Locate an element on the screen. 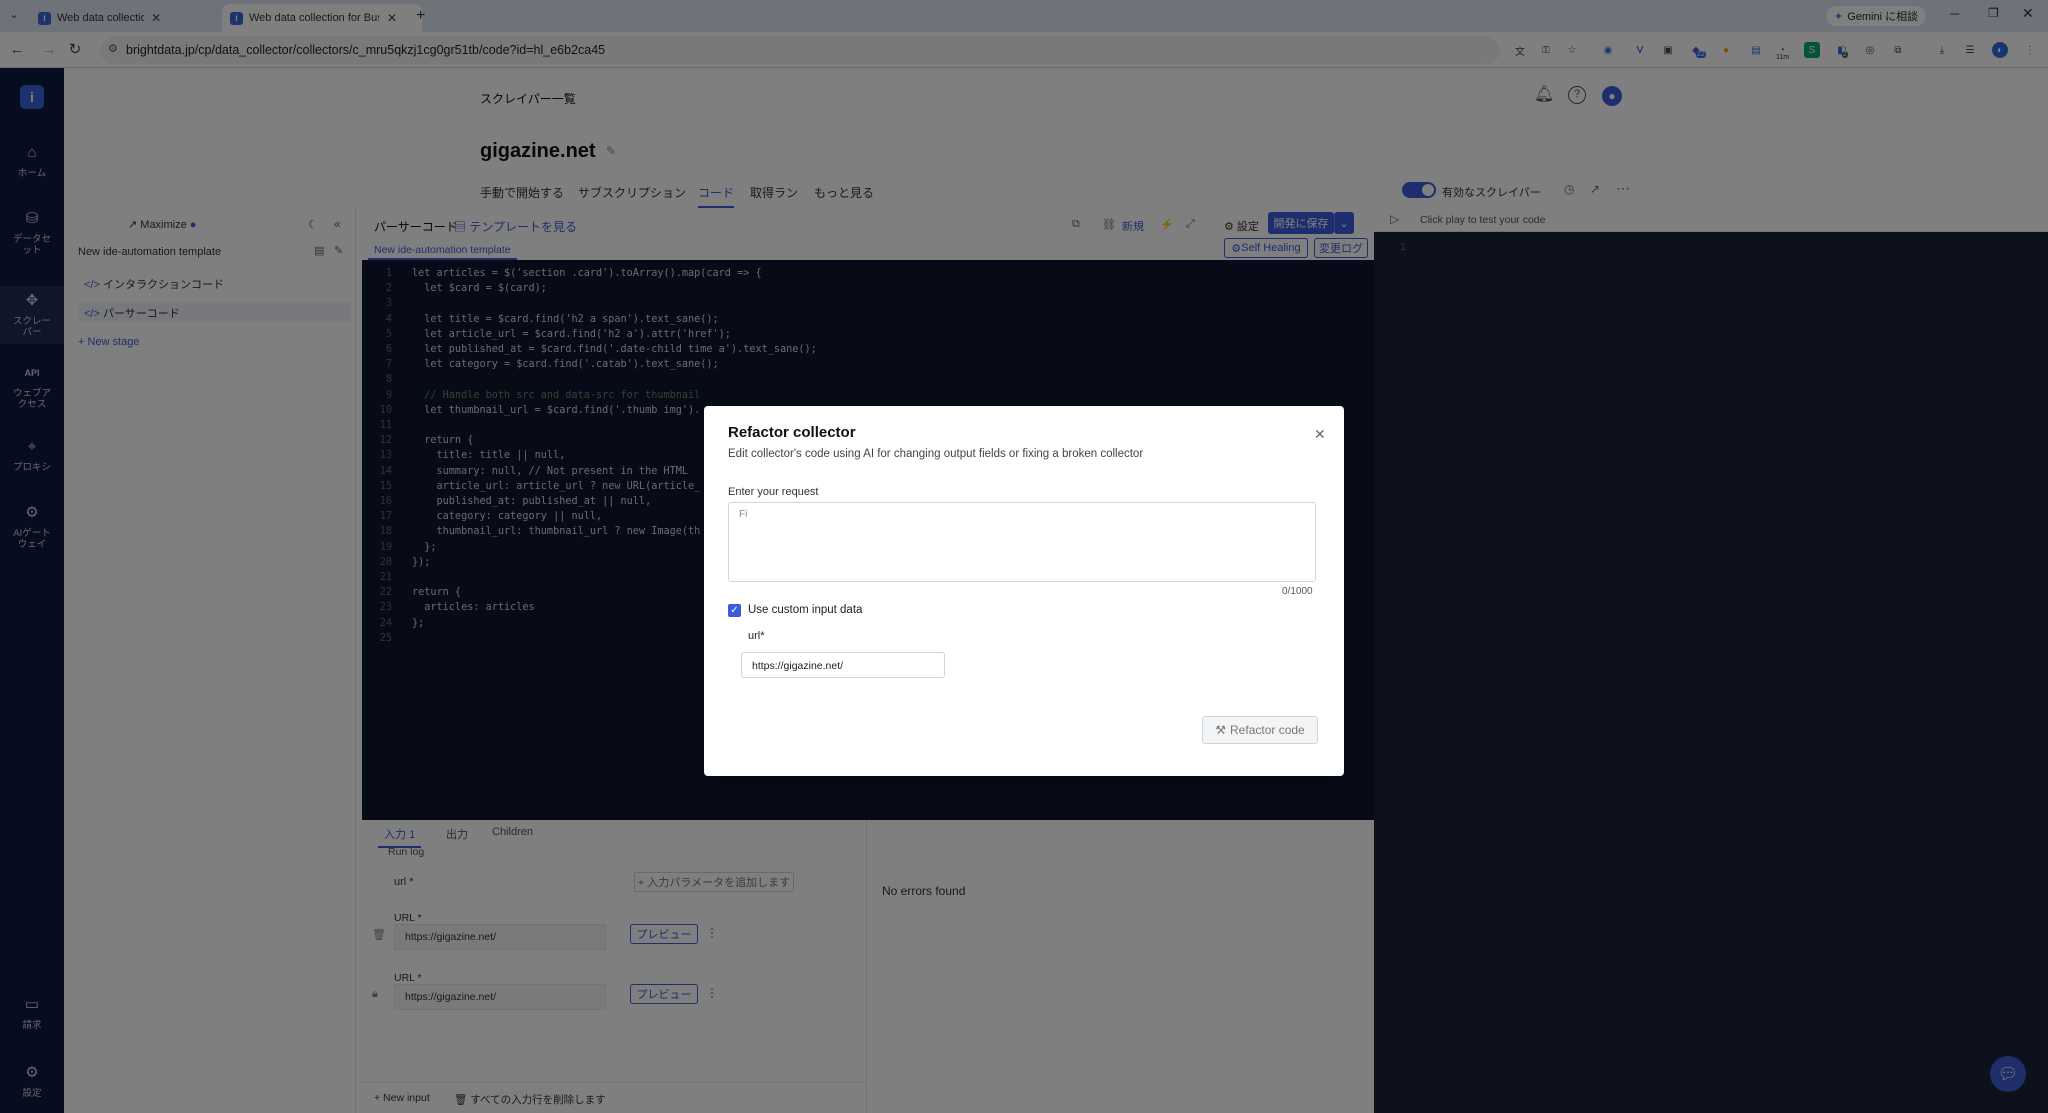 Image resolution: width=2048 pixels, height=1113 pixels. char-counter: 0/1000 is located at coordinates (1297, 591).